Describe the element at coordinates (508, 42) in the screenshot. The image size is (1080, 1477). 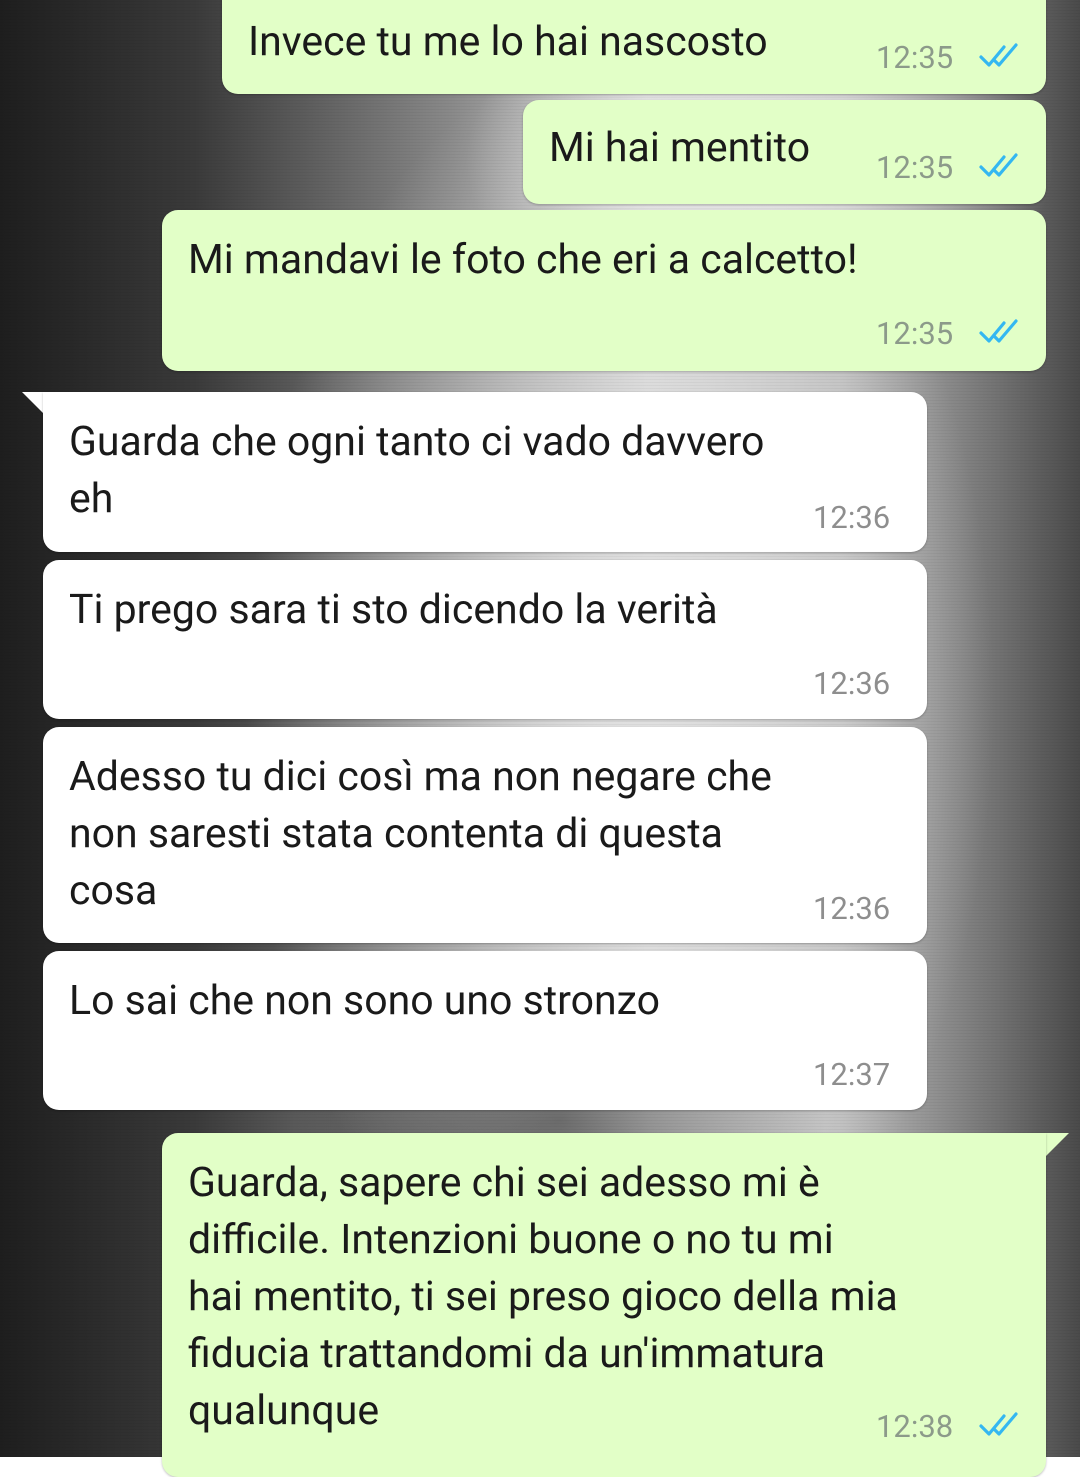
I see `message-text: Invece tu me lo hai nascosto` at that location.